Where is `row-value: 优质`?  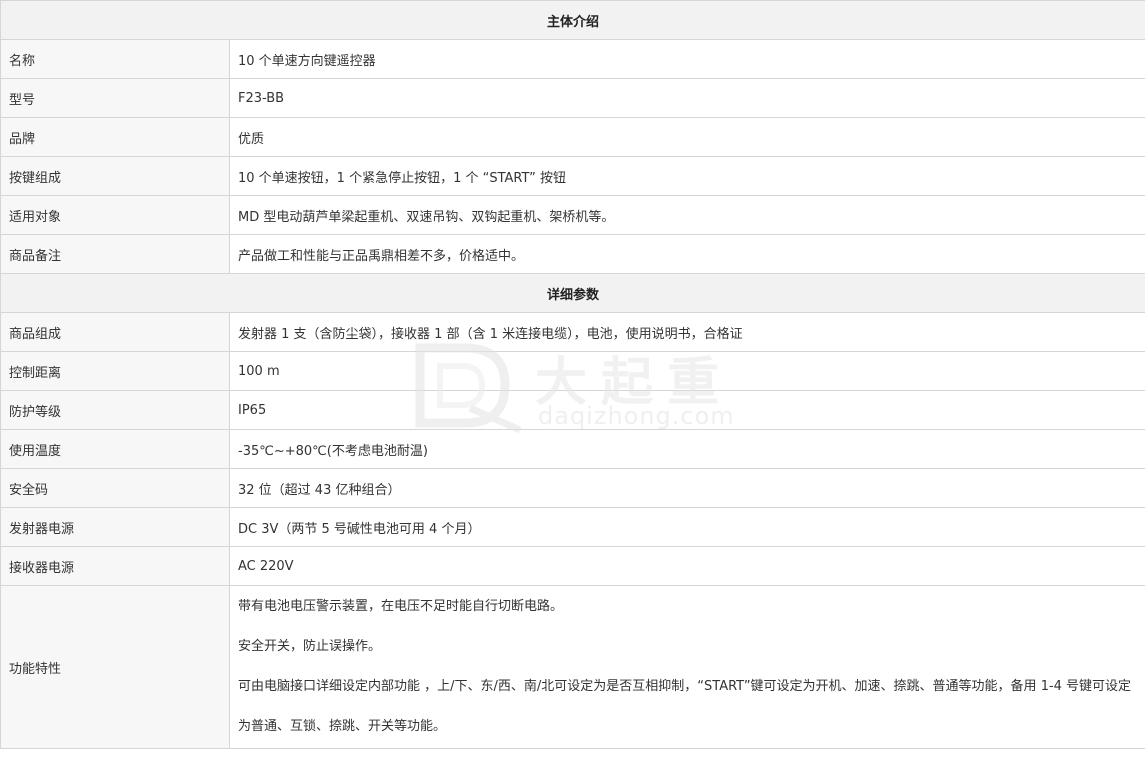
row-value: 优质 is located at coordinates (686, 137).